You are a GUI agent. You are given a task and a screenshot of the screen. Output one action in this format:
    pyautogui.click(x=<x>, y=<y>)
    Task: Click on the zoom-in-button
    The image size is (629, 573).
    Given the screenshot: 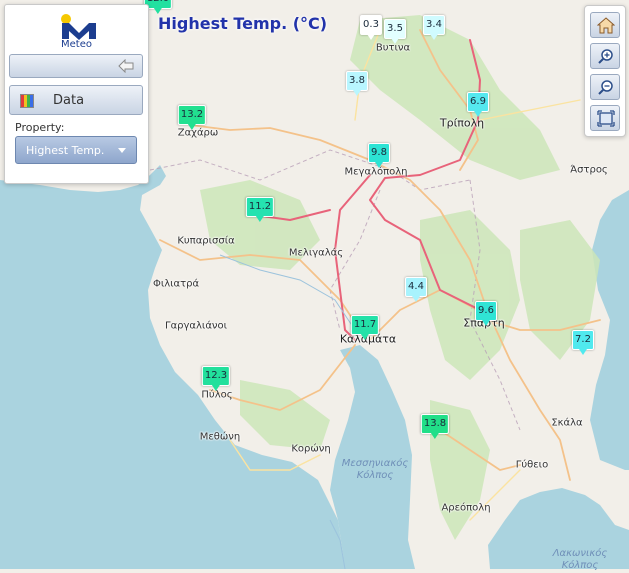 What is the action you would take?
    pyautogui.click(x=605, y=56)
    